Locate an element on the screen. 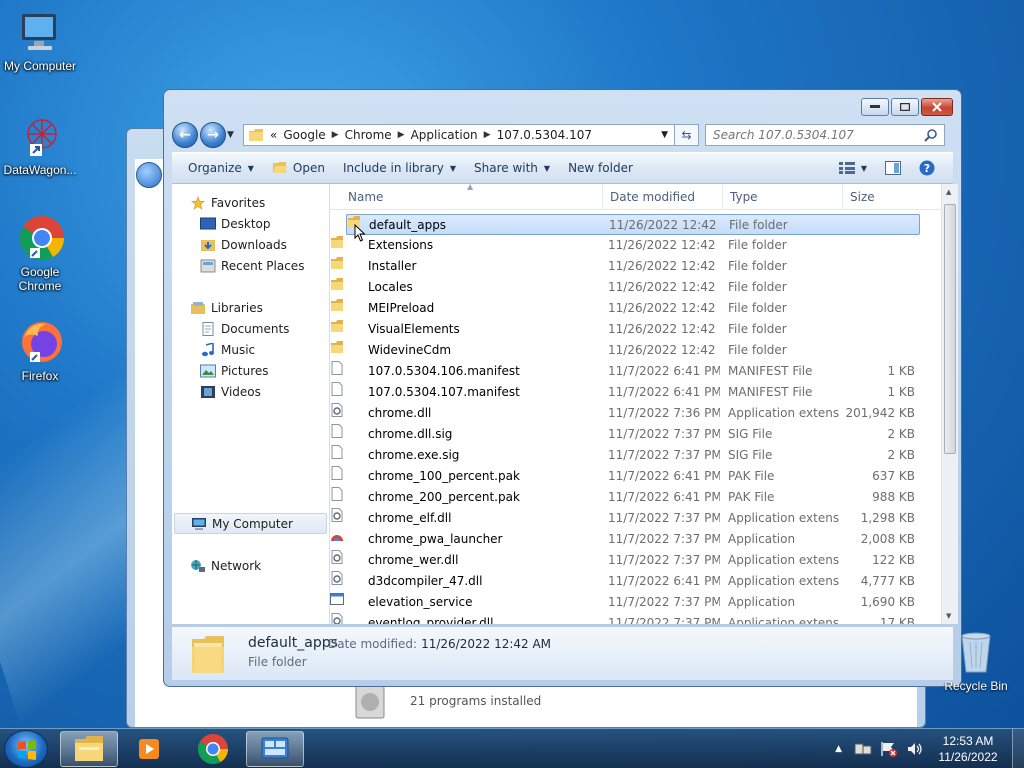  network-tray-icon is located at coordinates (863, 749).